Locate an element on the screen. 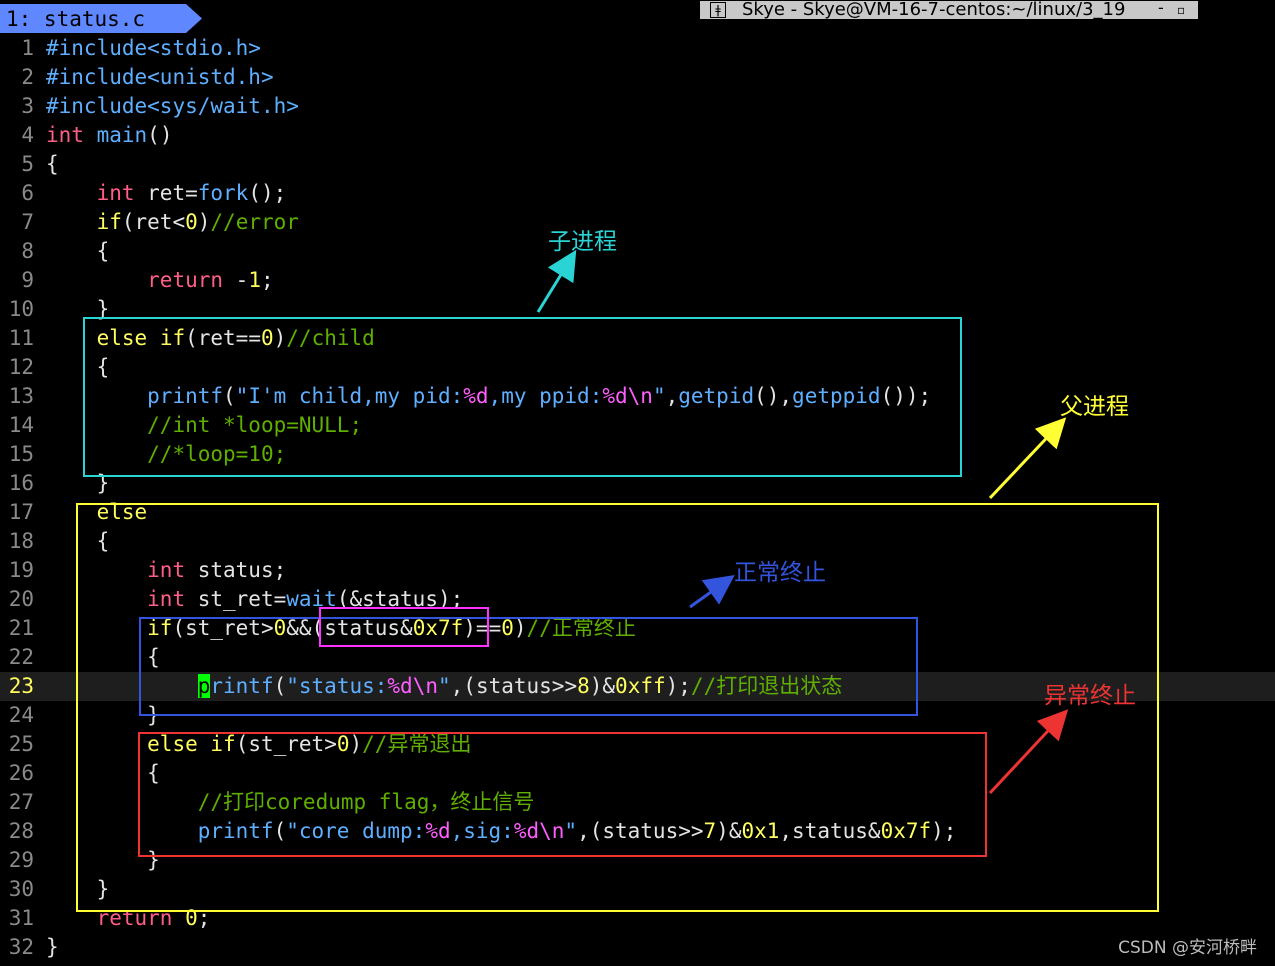 The height and width of the screenshot is (966, 1275). abnormal-arrow is located at coordinates (1028, 752).